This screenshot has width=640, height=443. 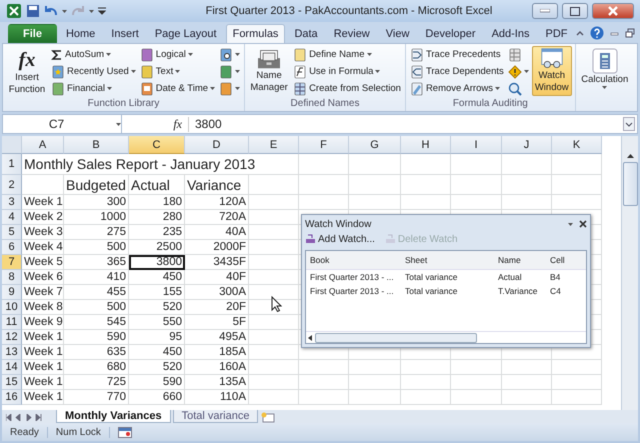 I want to click on maximize-button, so click(x=575, y=11).